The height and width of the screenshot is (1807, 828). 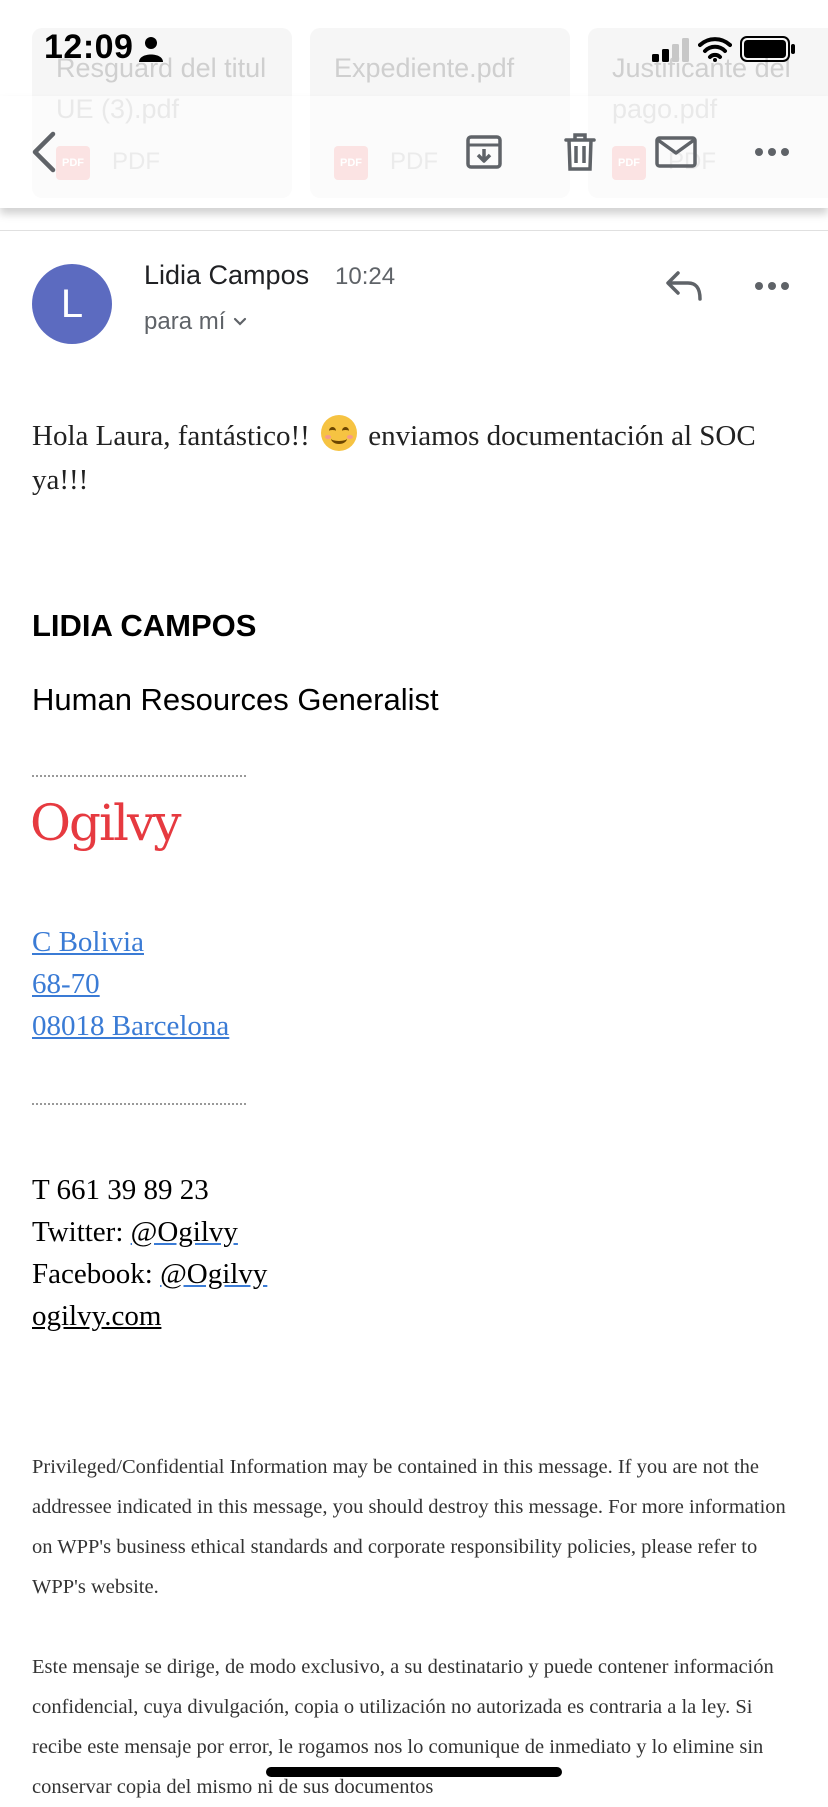 I want to click on reply-icon, so click(x=684, y=286).